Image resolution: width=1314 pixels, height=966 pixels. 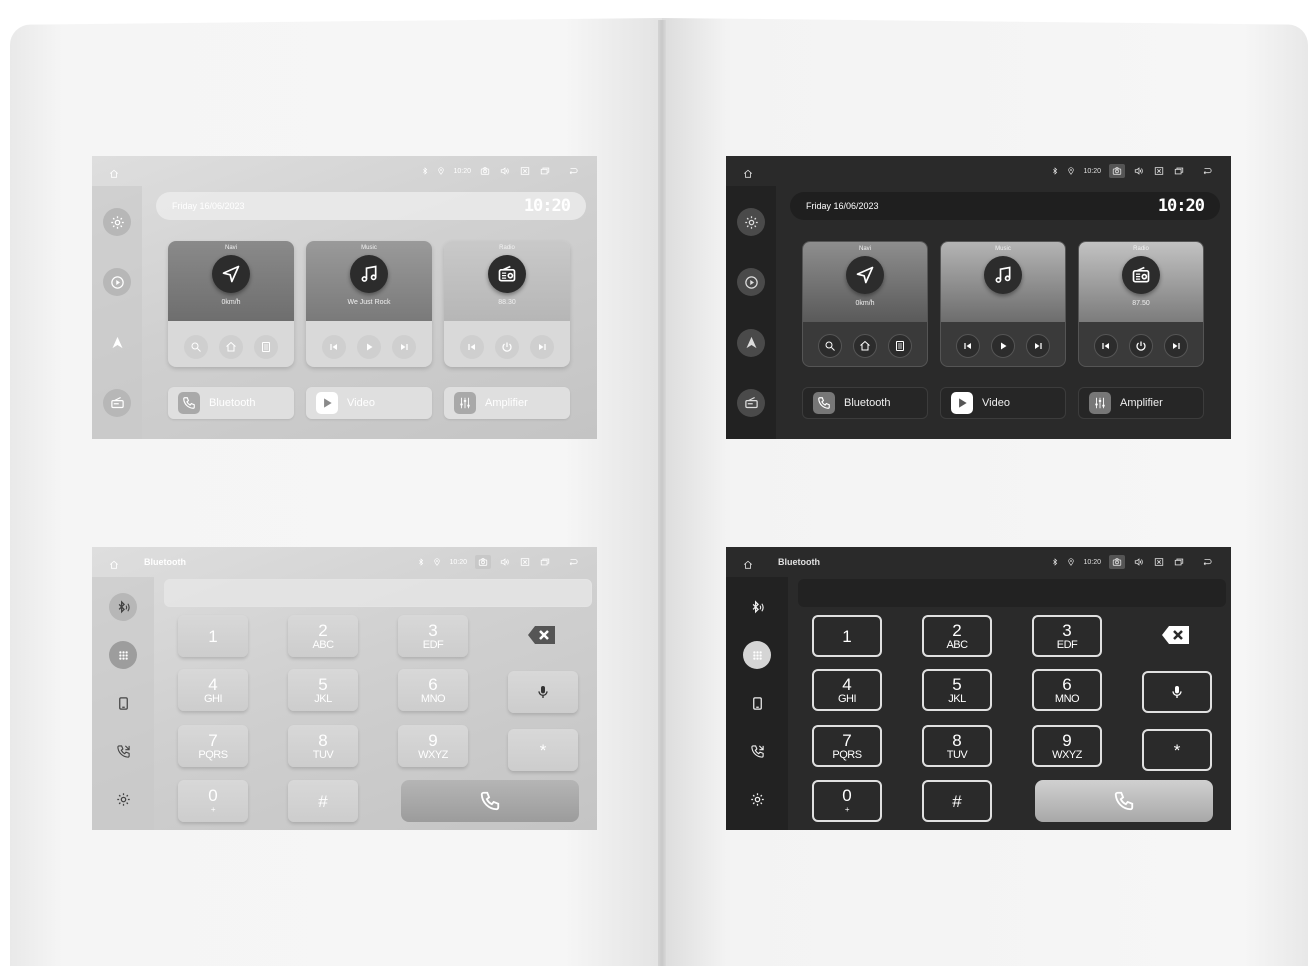 I want to click on bt-settings-tab, so click(x=123, y=800).